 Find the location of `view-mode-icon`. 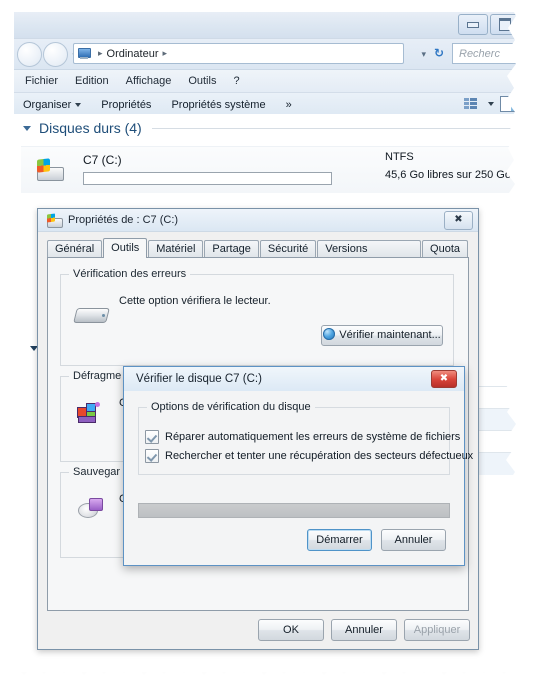

view-mode-icon is located at coordinates (471, 104).